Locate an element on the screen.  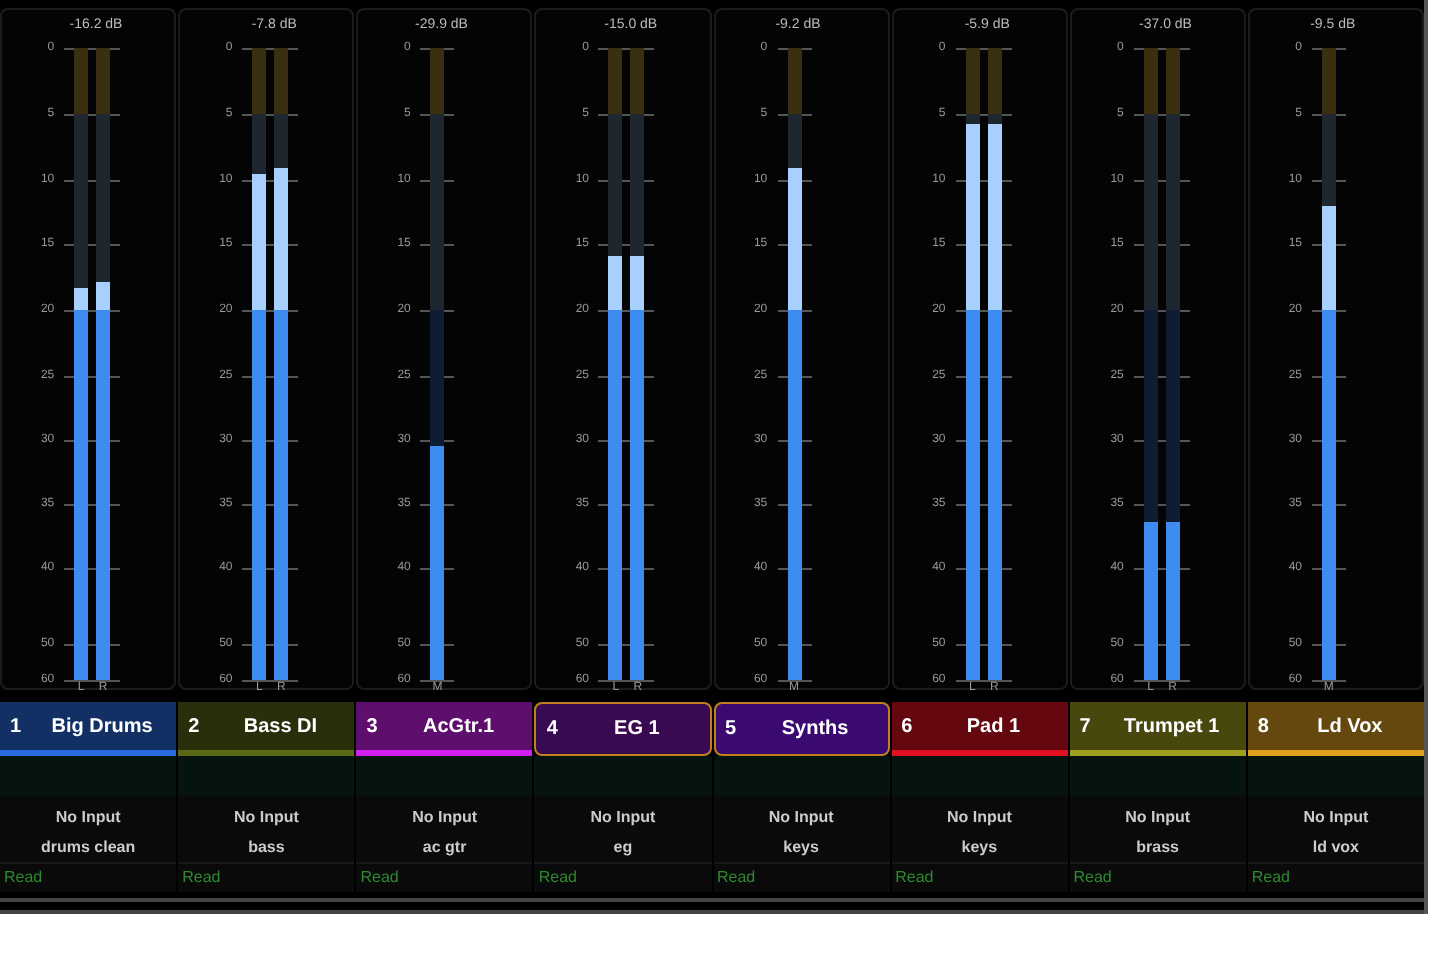
track-name-header: 2 Bass DI is located at coordinates (266, 729).